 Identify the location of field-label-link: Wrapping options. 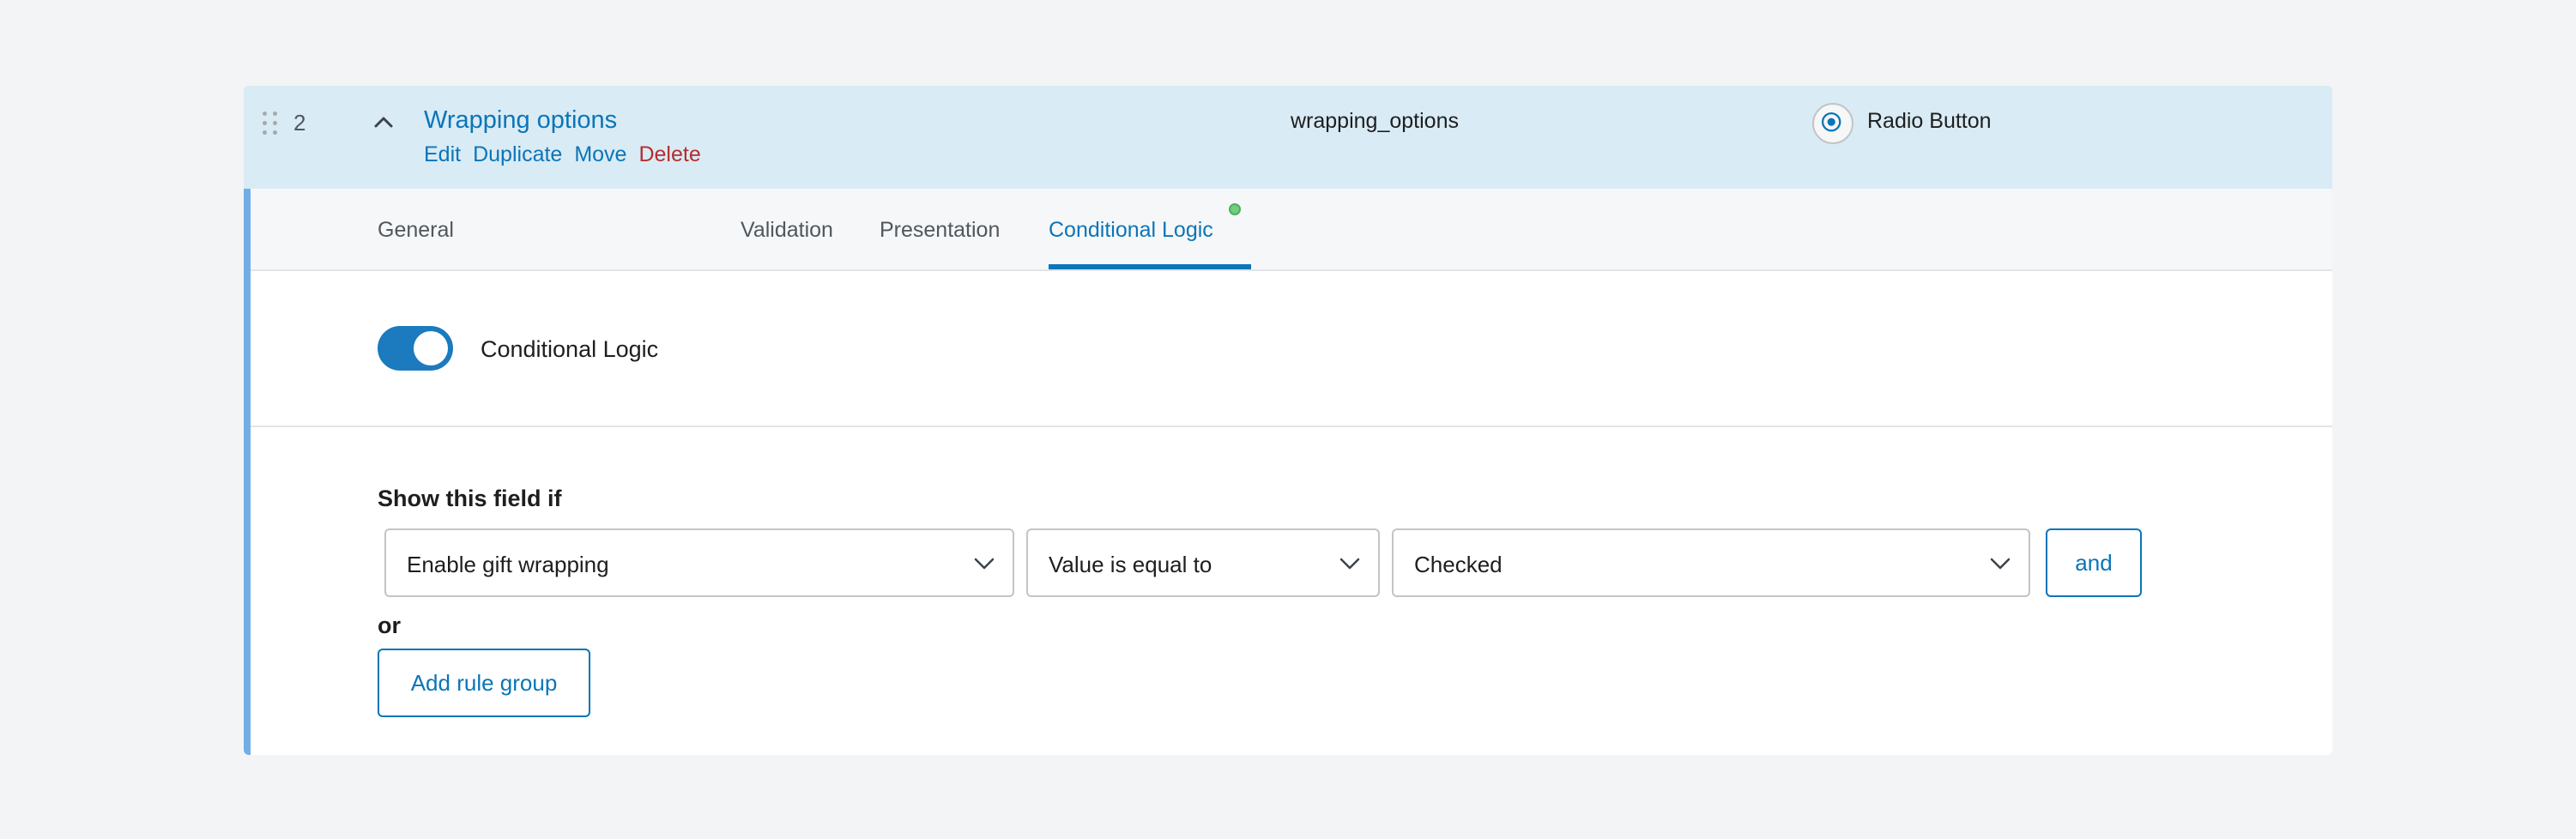
(520, 120).